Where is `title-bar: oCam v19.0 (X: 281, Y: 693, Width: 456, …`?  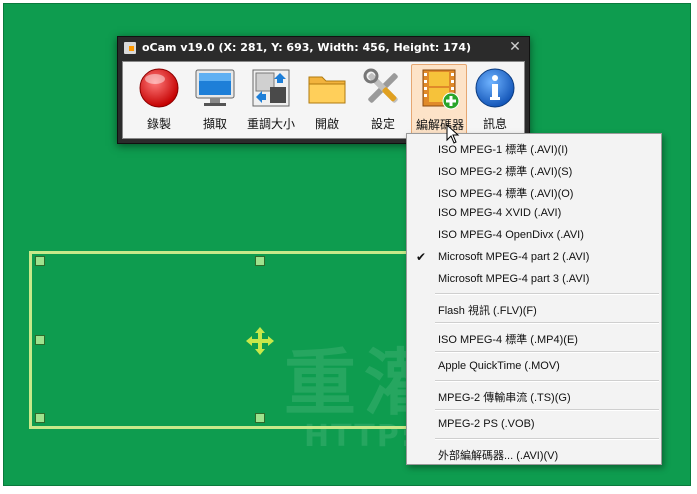 title-bar: oCam v19.0 (X: 281, Y: 693, Width: 456, … is located at coordinates (323, 48).